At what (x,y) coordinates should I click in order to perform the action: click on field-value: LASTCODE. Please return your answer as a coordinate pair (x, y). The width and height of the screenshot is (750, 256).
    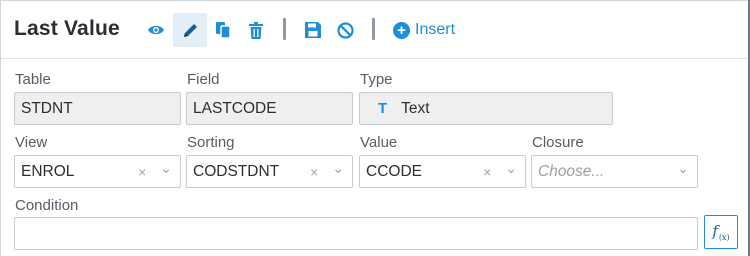
    Looking at the image, I should click on (235, 108).